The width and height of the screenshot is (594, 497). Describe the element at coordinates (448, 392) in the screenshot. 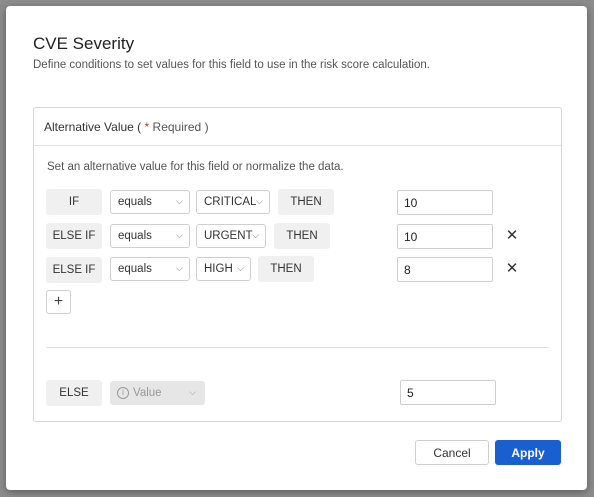

I see `else-value-input: 5` at that location.